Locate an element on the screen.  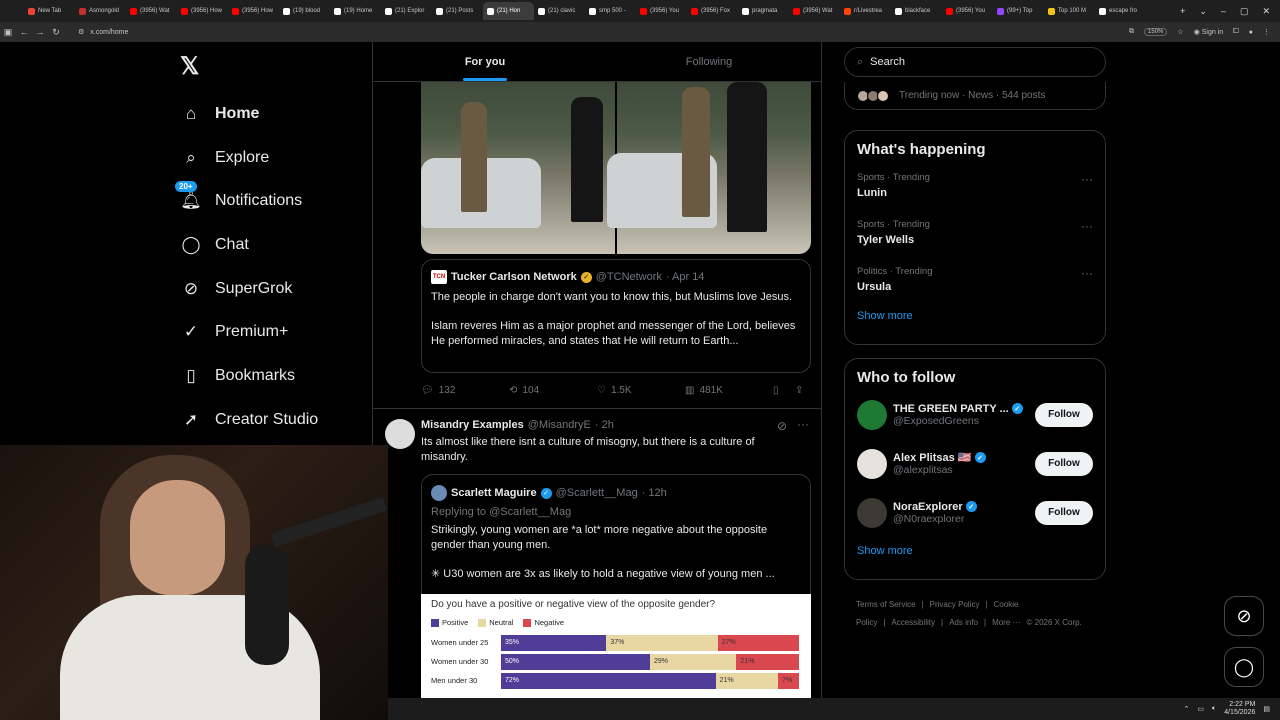
reply-button: 💬︎ 132 is located at coordinates (465, 390).